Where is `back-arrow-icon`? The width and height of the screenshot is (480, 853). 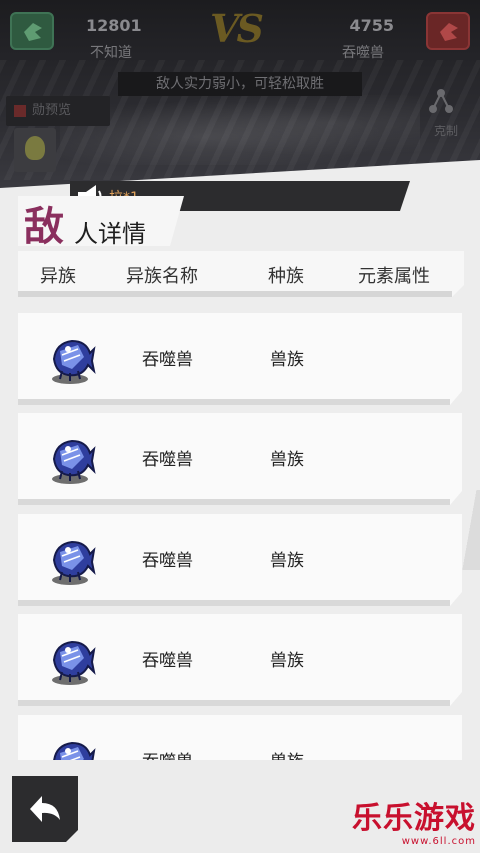 back-arrow-icon is located at coordinates (45, 809).